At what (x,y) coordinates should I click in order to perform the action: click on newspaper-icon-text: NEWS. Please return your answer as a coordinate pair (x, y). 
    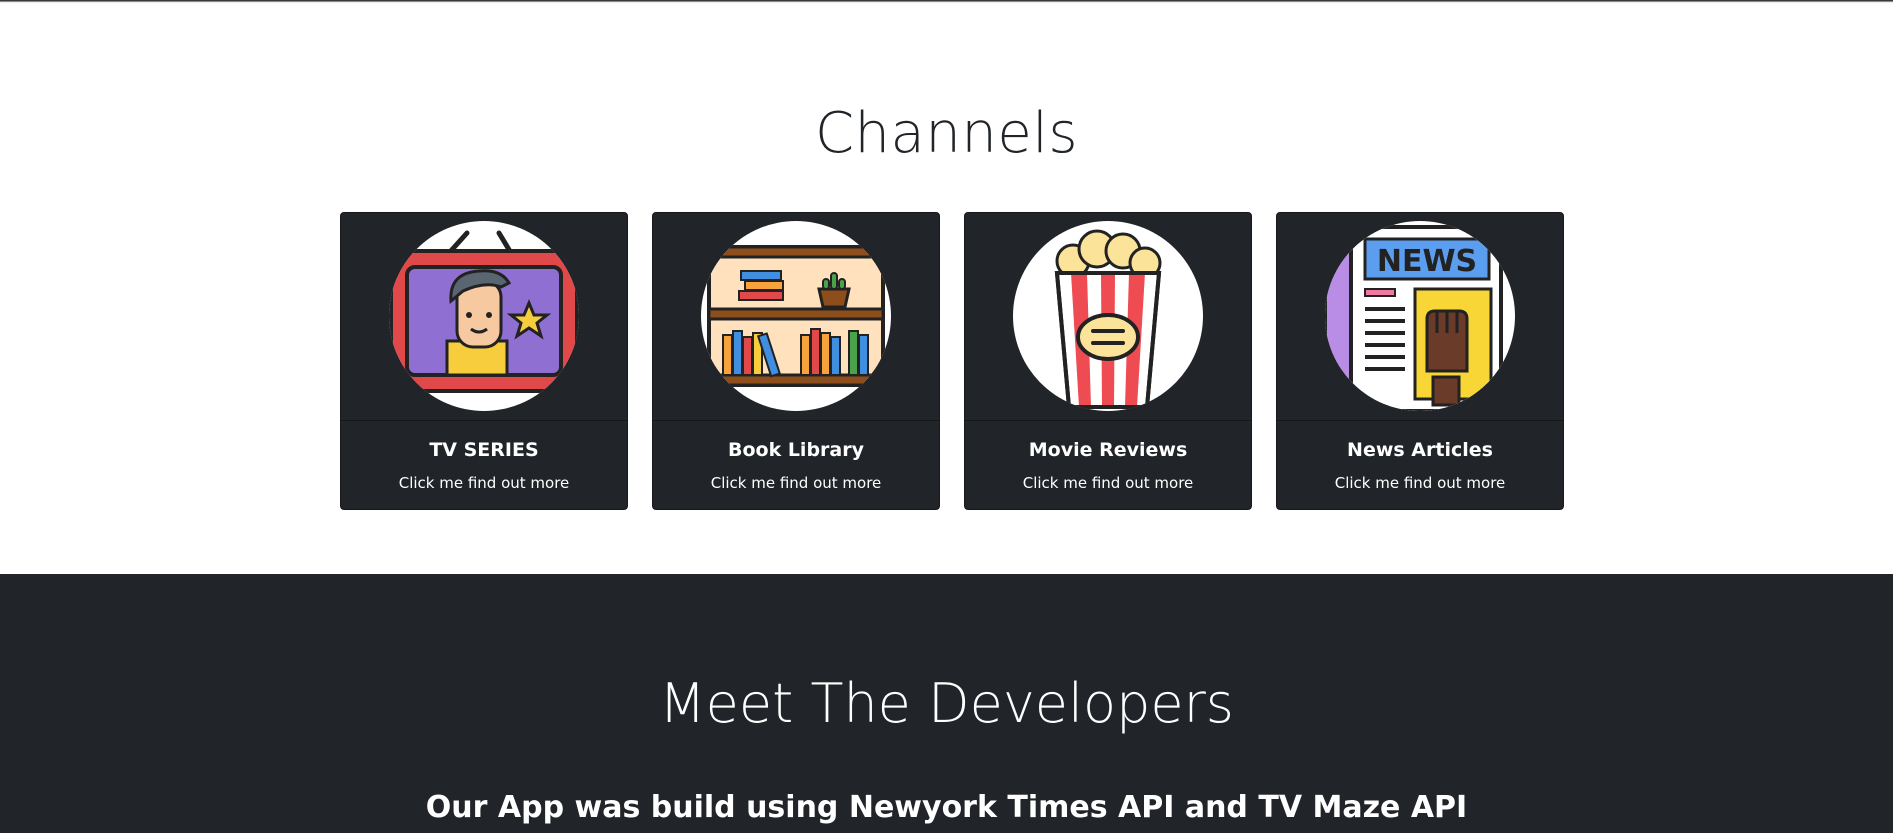
    Looking at the image, I should click on (1427, 261).